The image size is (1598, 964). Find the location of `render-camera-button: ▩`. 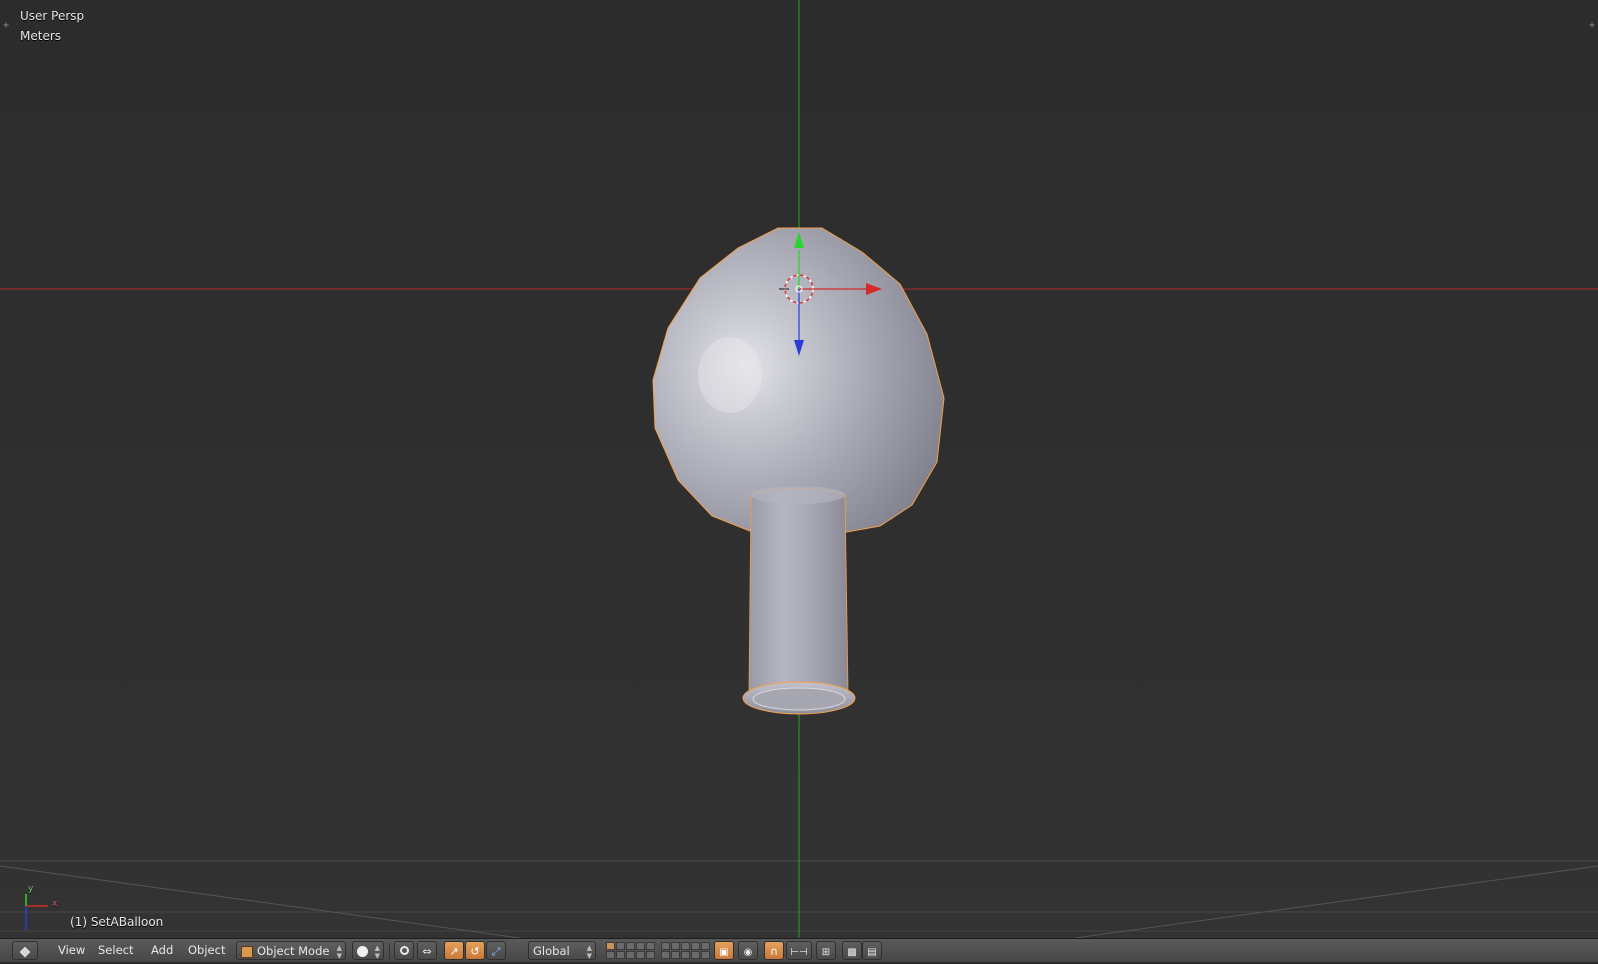

render-camera-button: ▩ is located at coordinates (852, 950).